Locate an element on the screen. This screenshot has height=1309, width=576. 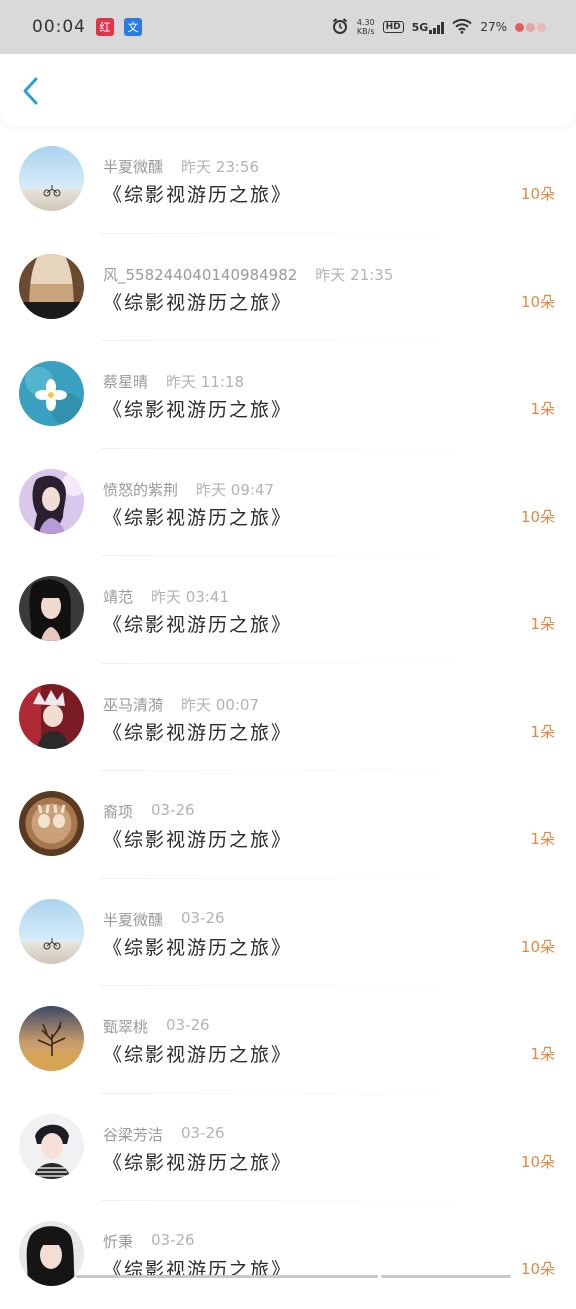
timestamp: 昨天 00:07 is located at coordinates (220, 704).